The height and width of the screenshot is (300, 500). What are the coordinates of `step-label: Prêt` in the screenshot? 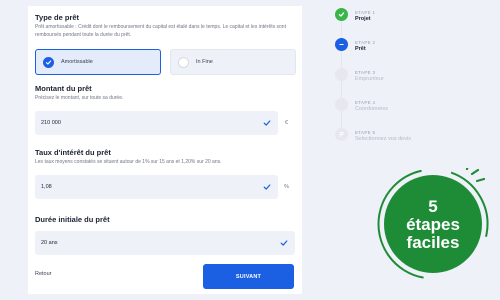 It's located at (360, 49).